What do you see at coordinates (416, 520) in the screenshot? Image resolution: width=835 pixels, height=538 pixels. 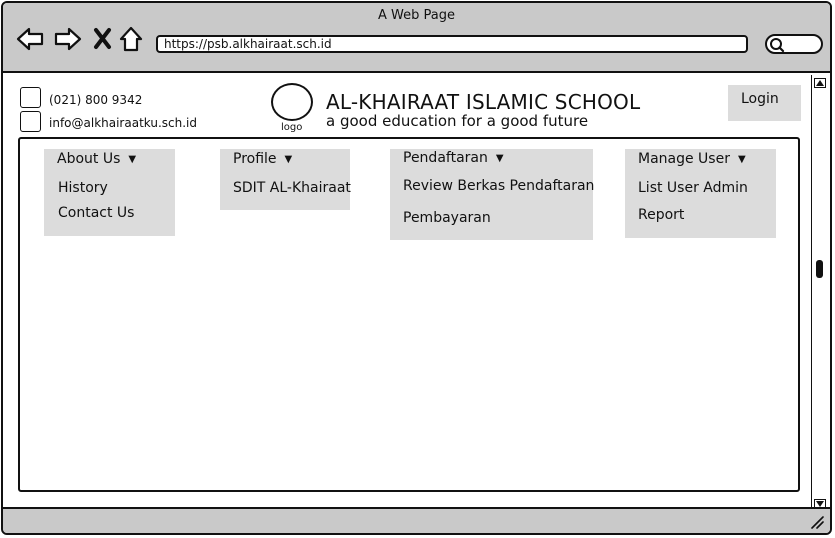 I see `status-bar` at bounding box center [416, 520].